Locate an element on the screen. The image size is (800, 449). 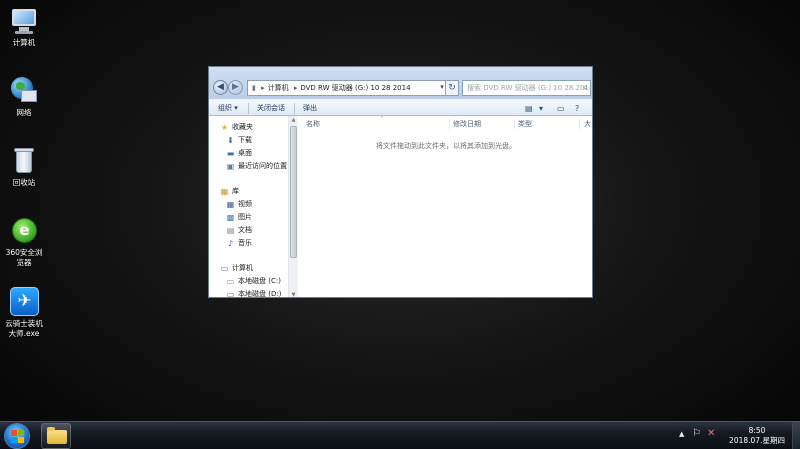
nav-label: 最近访问的位置 is located at coordinates (262, 166).